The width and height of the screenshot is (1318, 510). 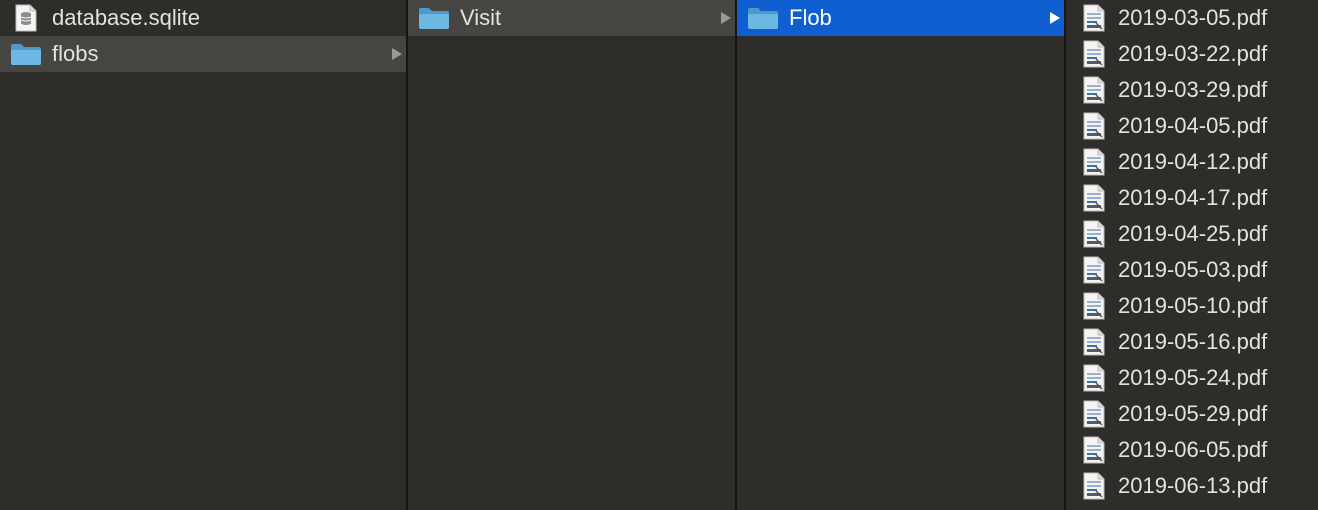 What do you see at coordinates (810, 17) in the screenshot?
I see `list-item-label: Flob` at bounding box center [810, 17].